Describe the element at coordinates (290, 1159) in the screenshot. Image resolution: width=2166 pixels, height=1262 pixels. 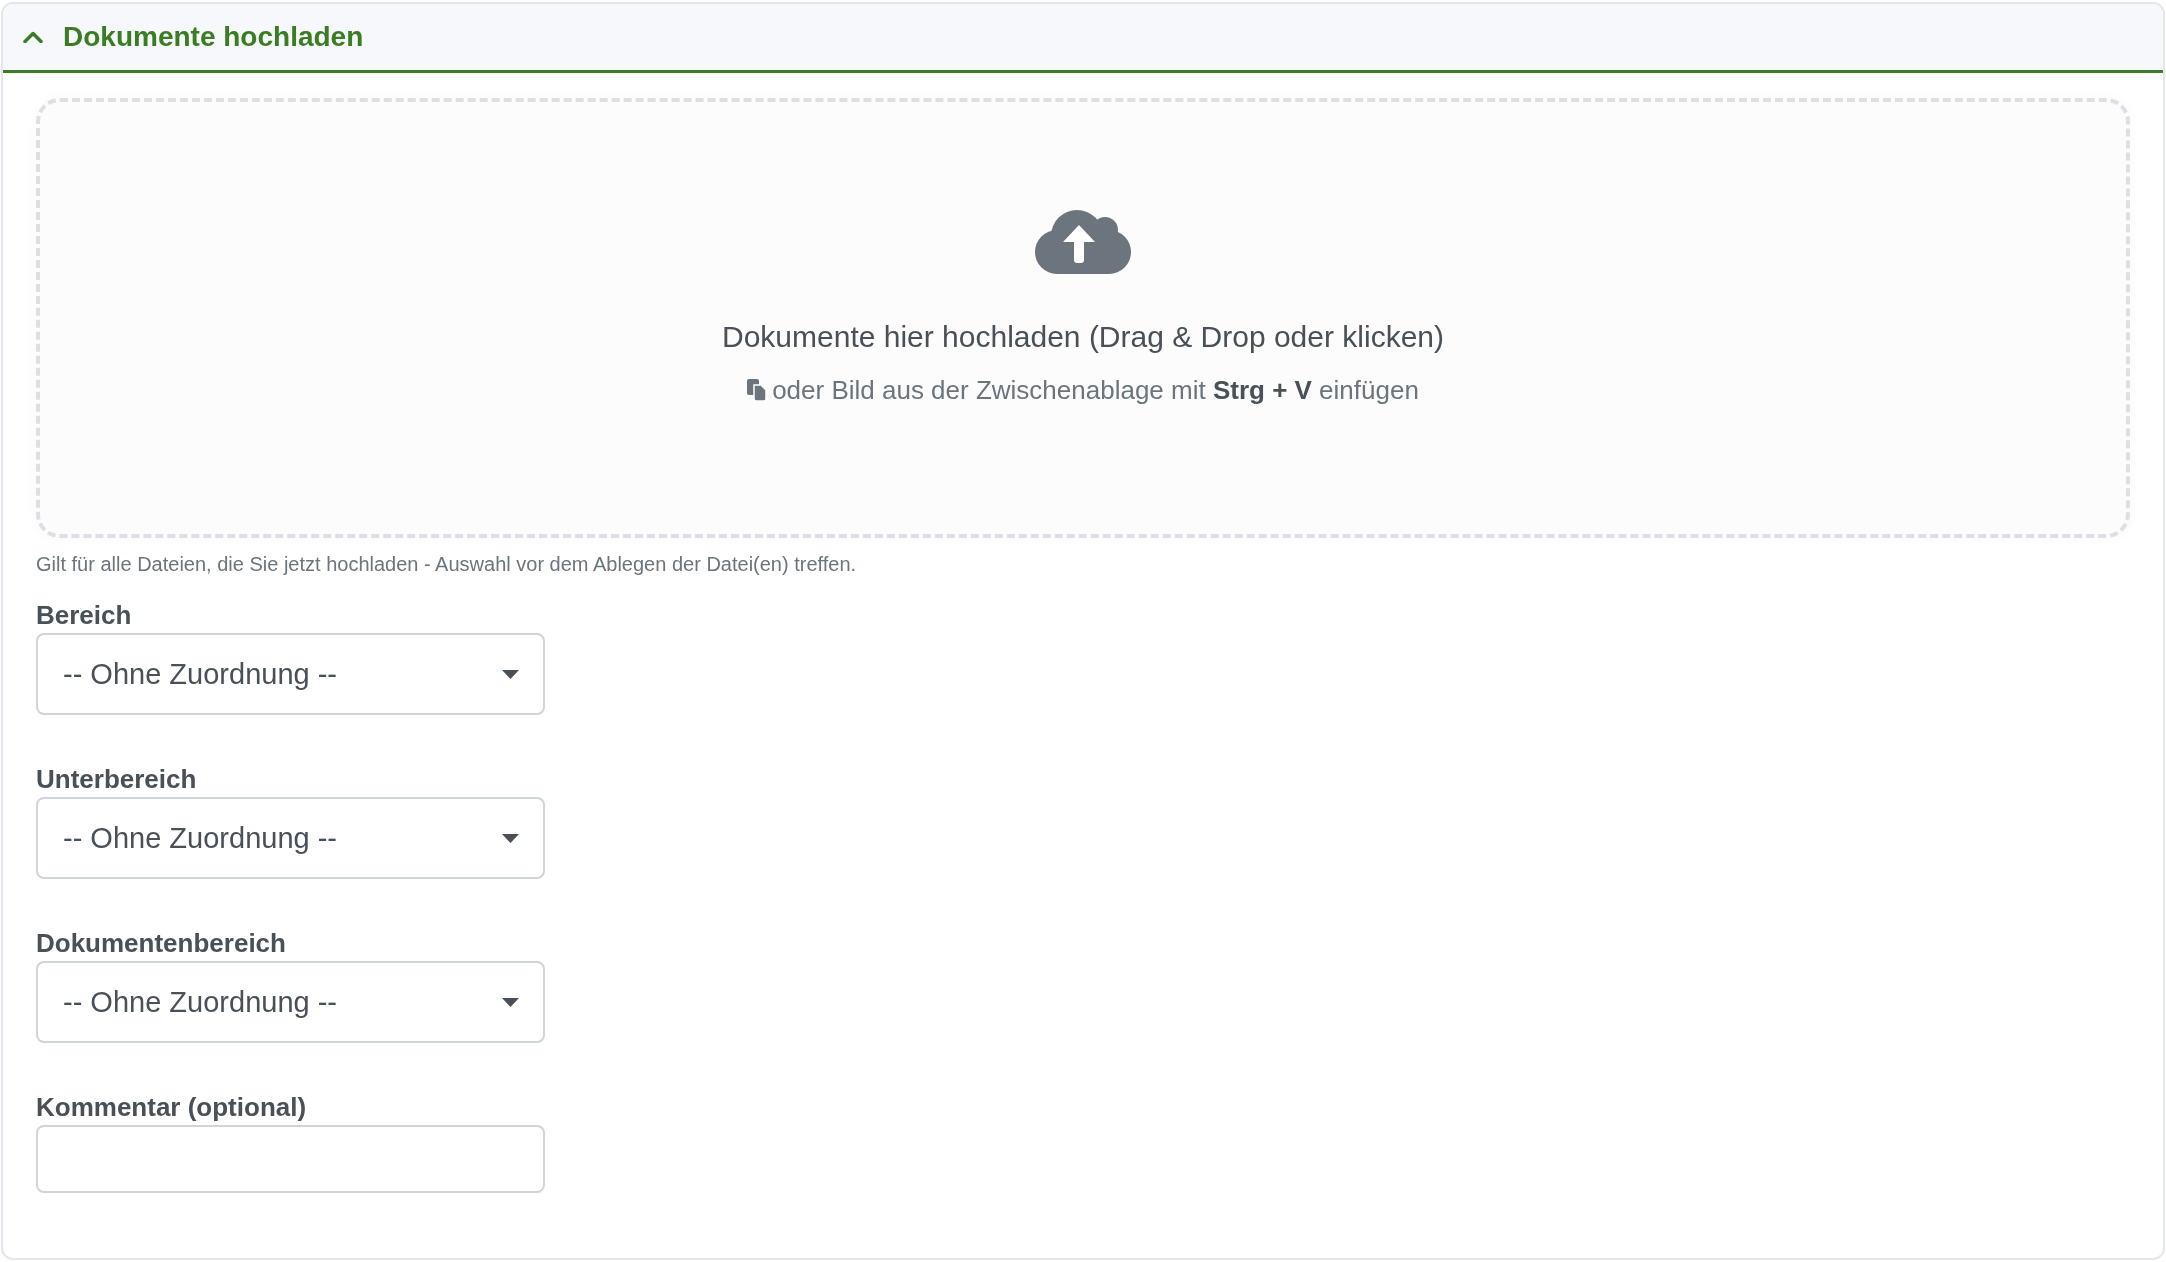
I see `comment-input` at that location.